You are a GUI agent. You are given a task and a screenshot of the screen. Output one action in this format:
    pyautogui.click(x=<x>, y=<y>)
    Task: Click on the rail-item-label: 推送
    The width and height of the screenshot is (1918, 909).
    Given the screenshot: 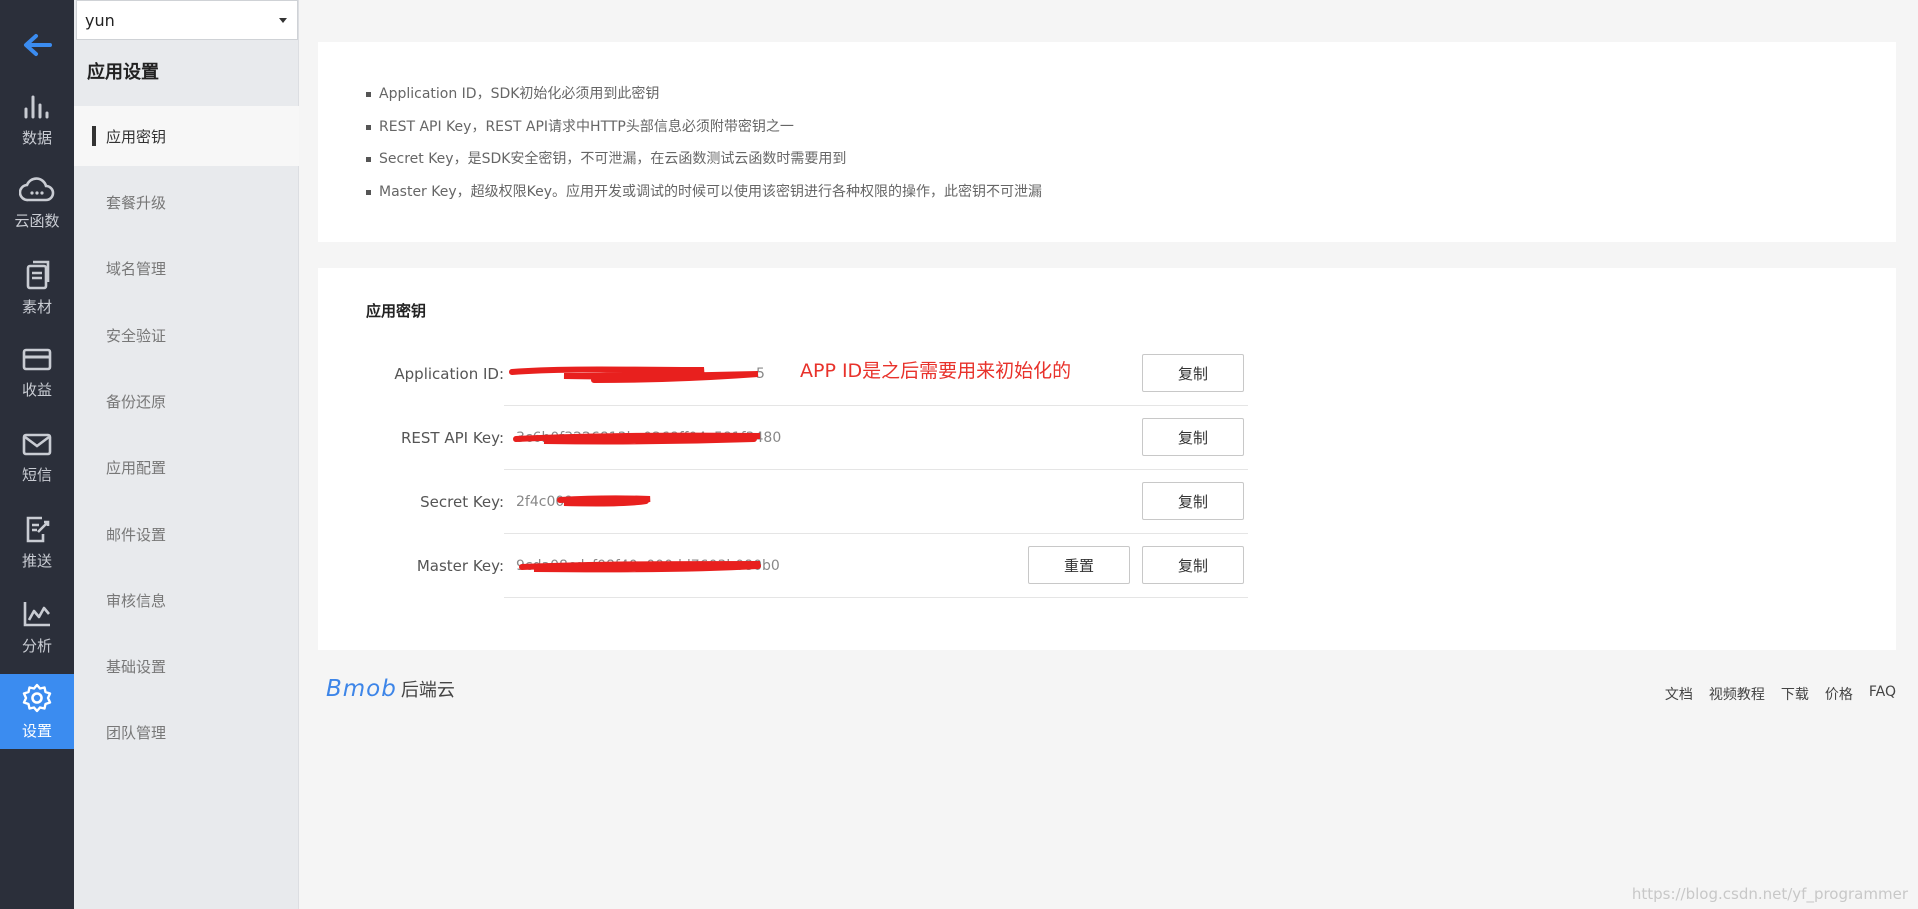 What is the action you would take?
    pyautogui.click(x=36, y=561)
    